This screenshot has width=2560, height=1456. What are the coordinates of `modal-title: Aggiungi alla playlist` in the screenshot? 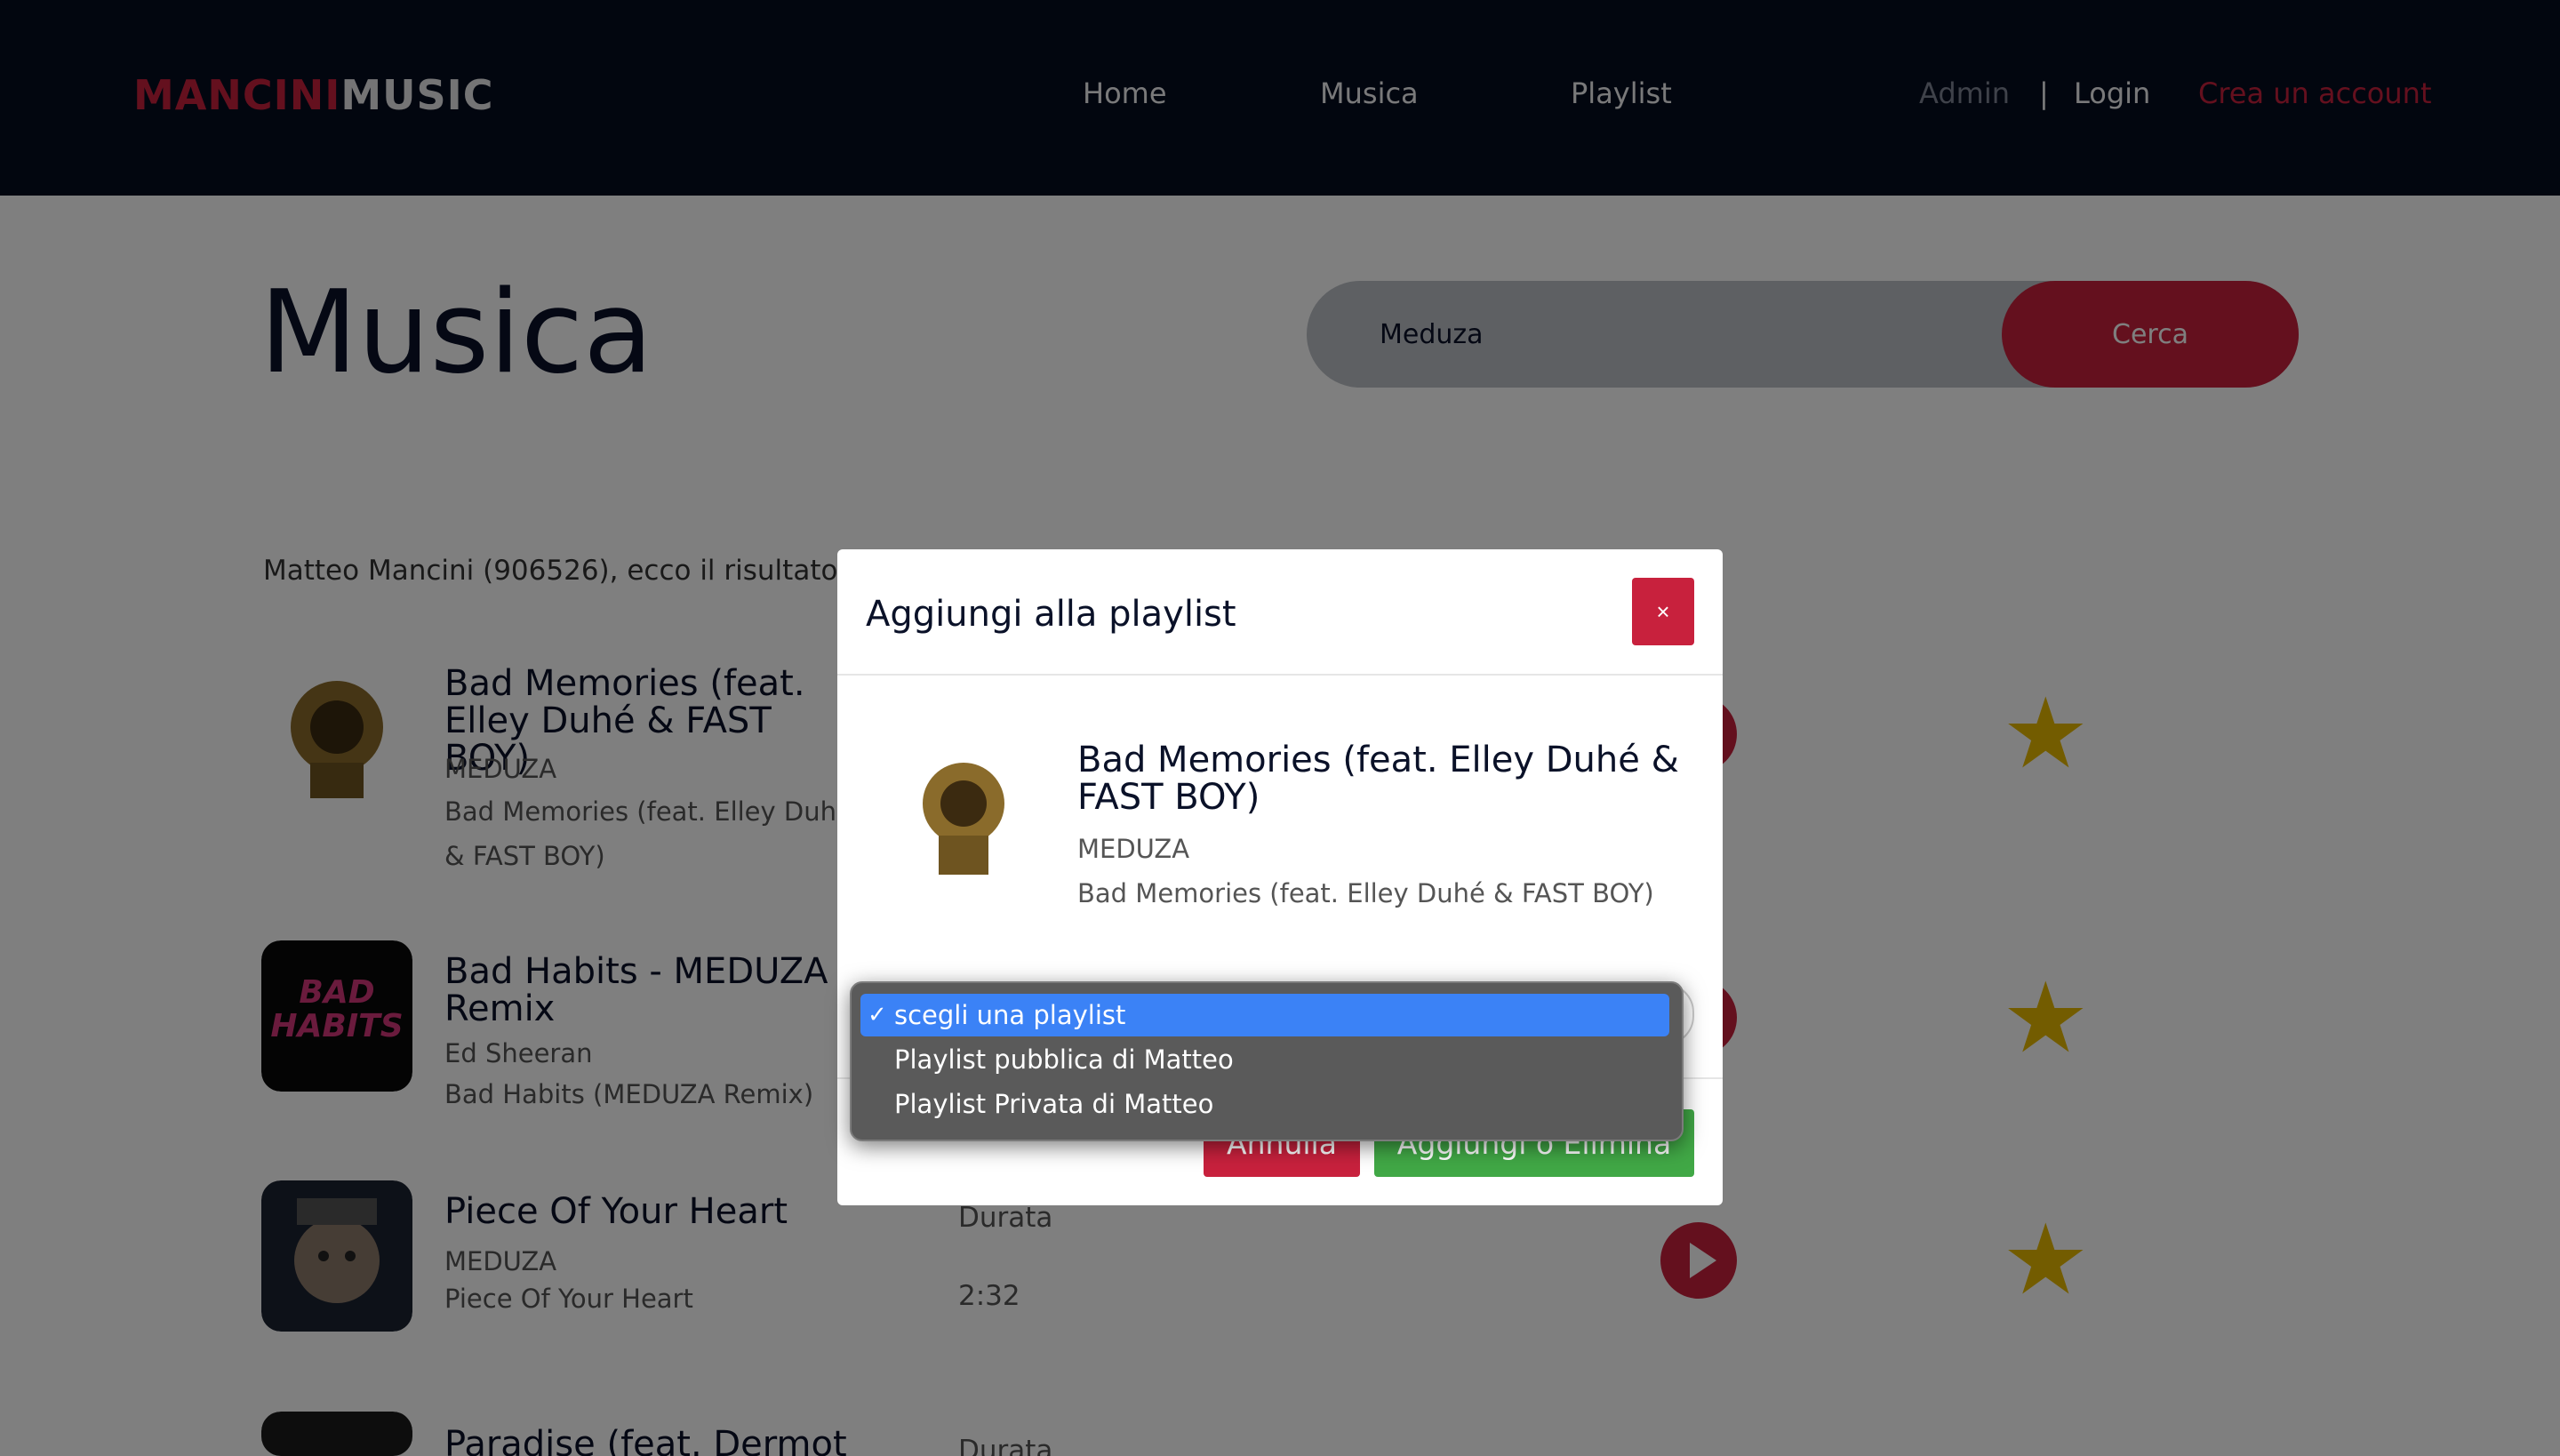 It's located at (1051, 614).